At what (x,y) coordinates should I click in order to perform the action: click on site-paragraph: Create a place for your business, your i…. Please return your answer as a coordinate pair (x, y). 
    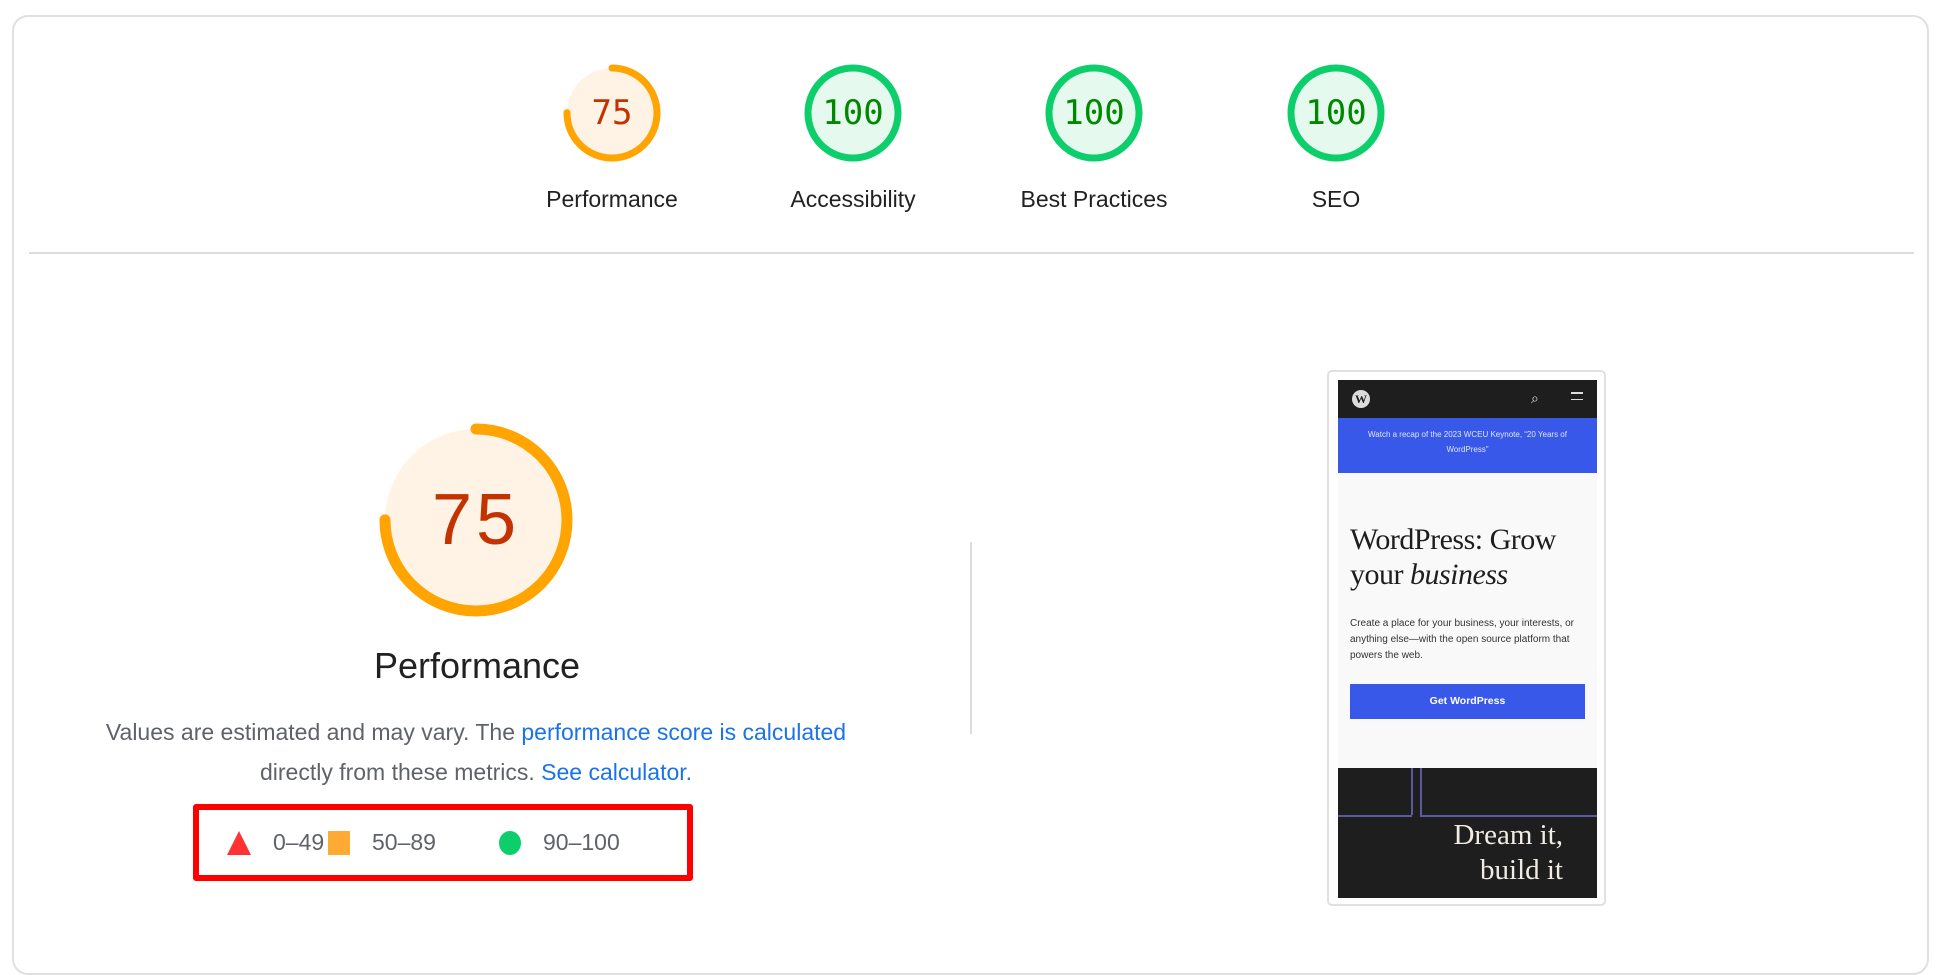
    Looking at the image, I should click on (1462, 639).